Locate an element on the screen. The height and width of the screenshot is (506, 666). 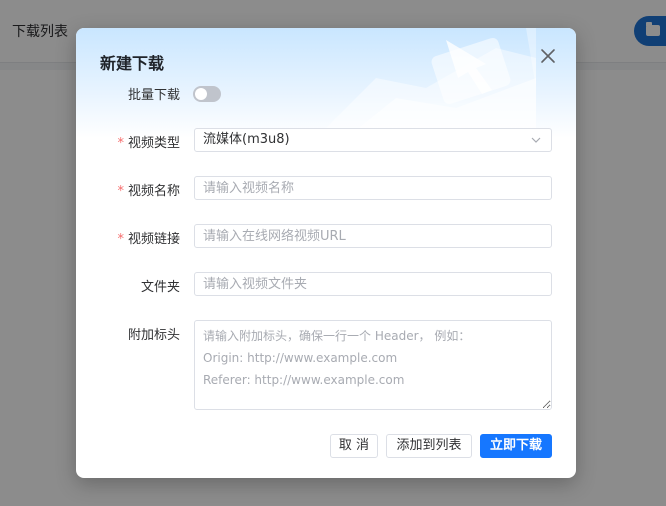
toggle-knob is located at coordinates (201, 94).